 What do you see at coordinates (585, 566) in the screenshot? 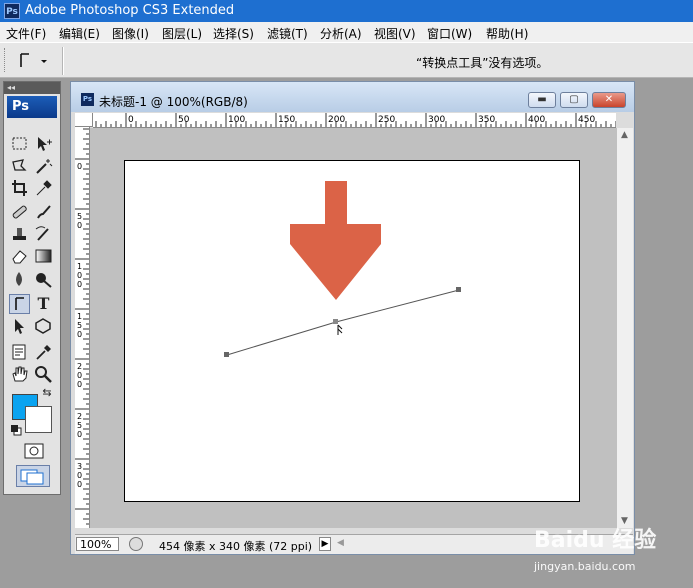
I see `watermark-url: jingyan.baidu.com` at bounding box center [585, 566].